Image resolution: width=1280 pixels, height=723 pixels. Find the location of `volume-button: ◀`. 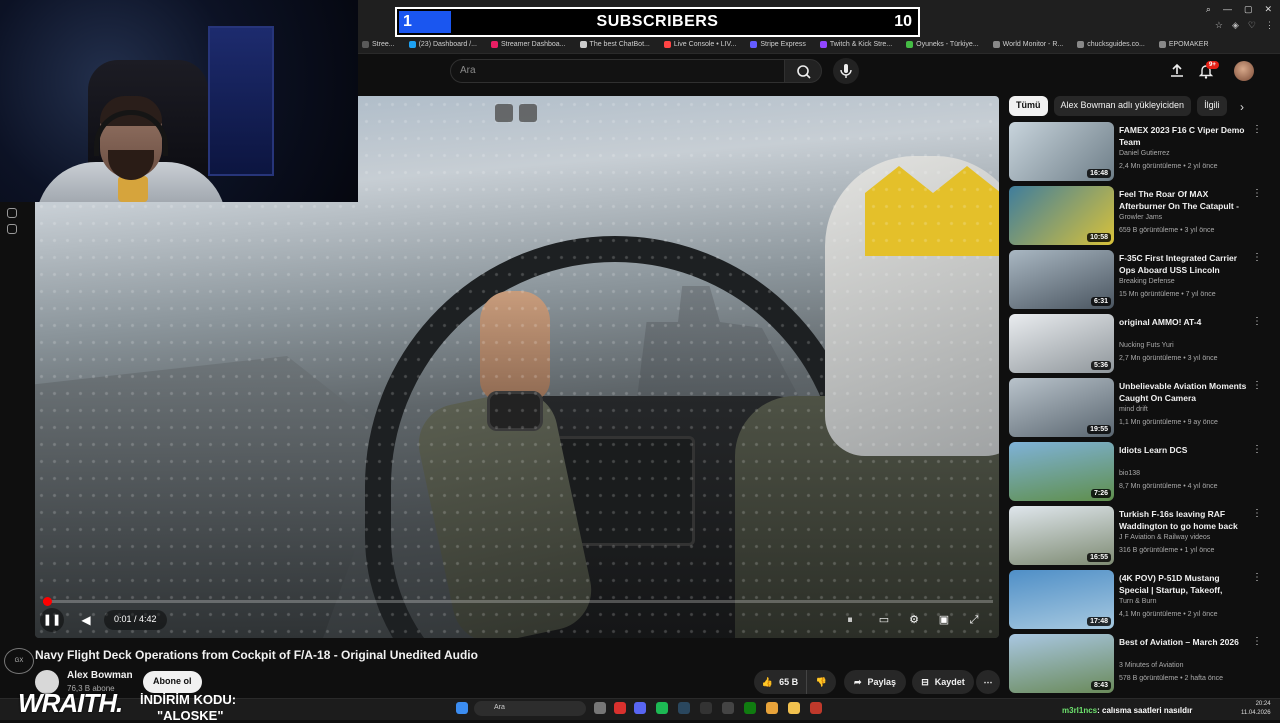

volume-button: ◀ is located at coordinates (86, 620).